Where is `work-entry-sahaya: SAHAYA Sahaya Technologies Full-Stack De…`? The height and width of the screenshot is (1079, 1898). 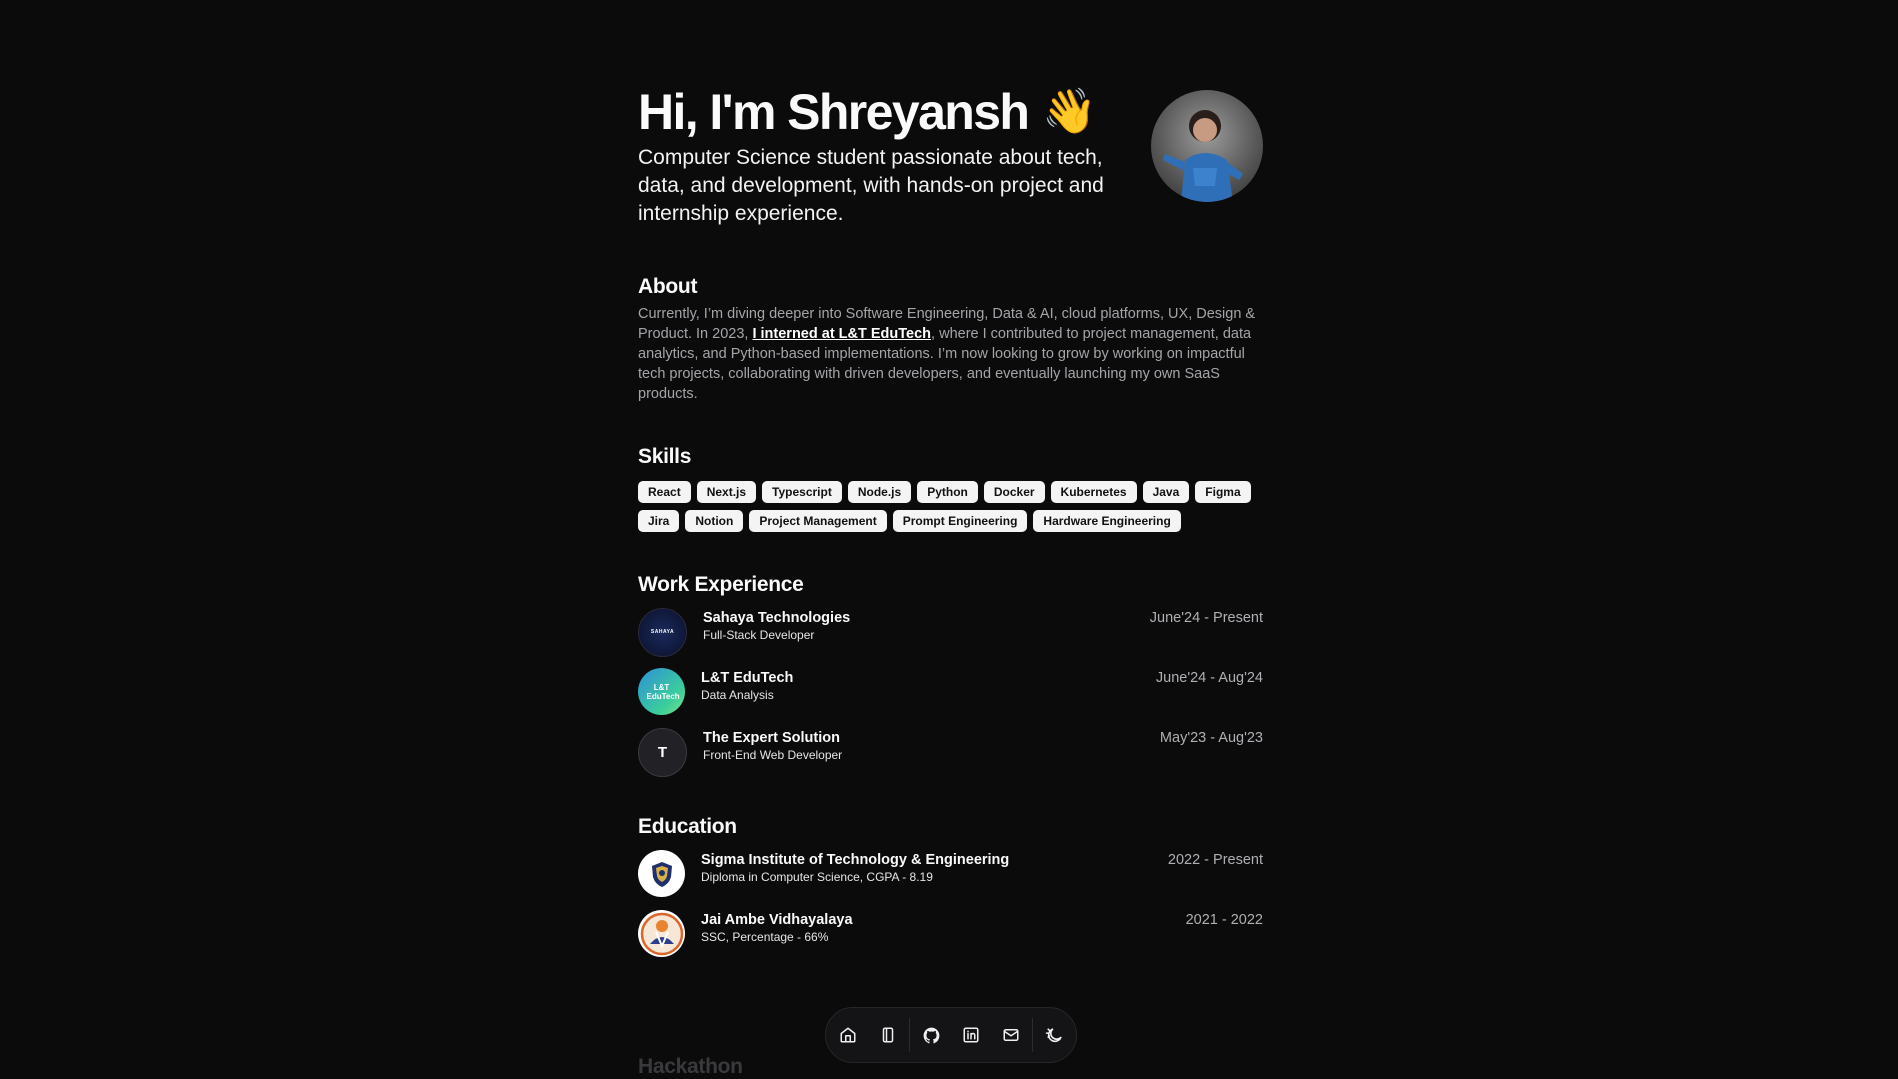
work-entry-sahaya: SAHAYA Sahaya Technologies Full-Stack De… is located at coordinates (950, 632).